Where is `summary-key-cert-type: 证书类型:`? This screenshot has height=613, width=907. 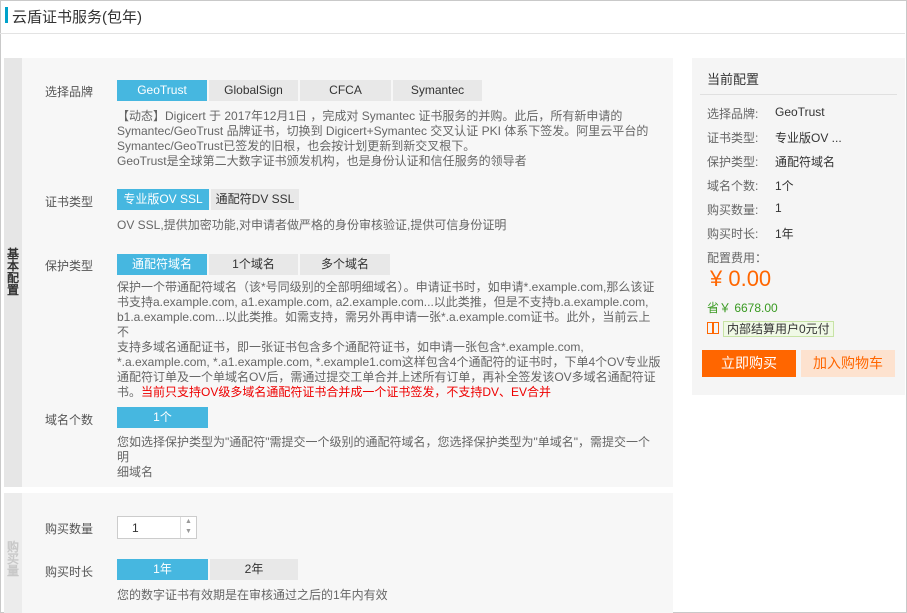 summary-key-cert-type: 证书类型: is located at coordinates (733, 138).